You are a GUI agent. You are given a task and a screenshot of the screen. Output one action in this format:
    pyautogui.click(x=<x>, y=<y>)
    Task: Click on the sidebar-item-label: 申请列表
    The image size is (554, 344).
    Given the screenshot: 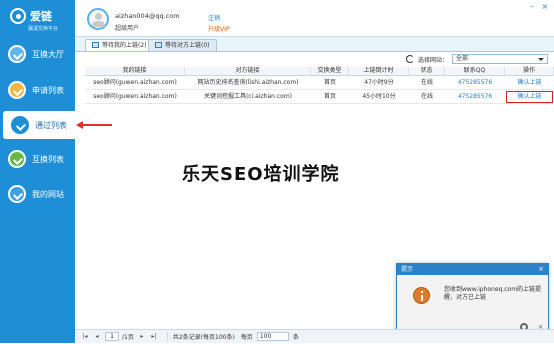 What is the action you would take?
    pyautogui.click(x=48, y=90)
    